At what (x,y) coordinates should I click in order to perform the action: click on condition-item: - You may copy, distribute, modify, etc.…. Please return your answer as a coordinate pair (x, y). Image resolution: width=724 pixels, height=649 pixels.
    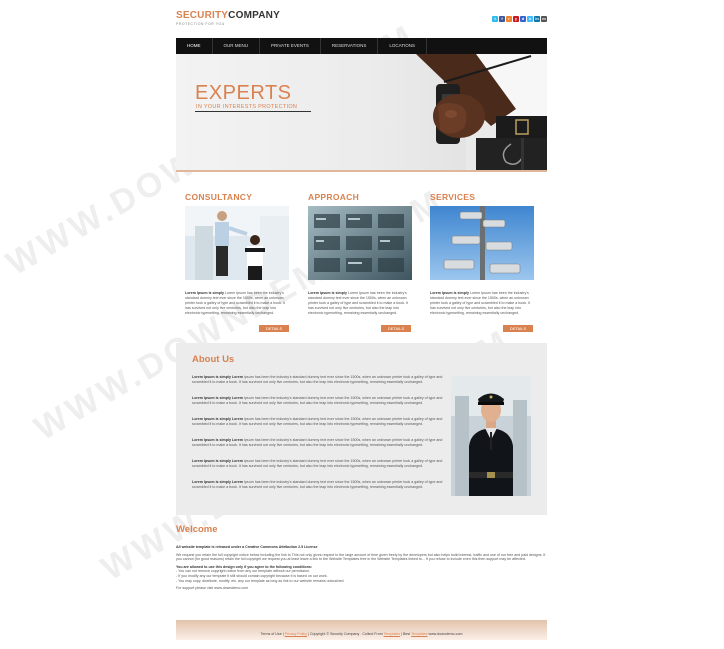
    Looking at the image, I should click on (260, 580).